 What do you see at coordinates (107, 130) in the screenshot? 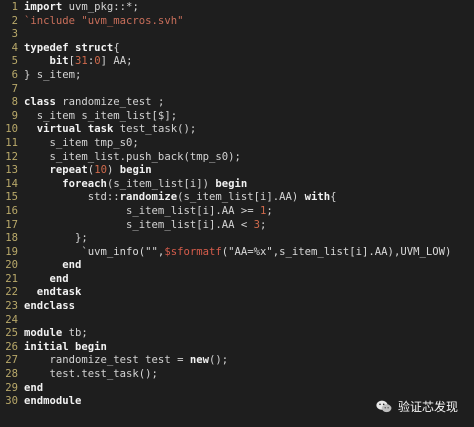
I see `line-code: virtual task test_task();` at bounding box center [107, 130].